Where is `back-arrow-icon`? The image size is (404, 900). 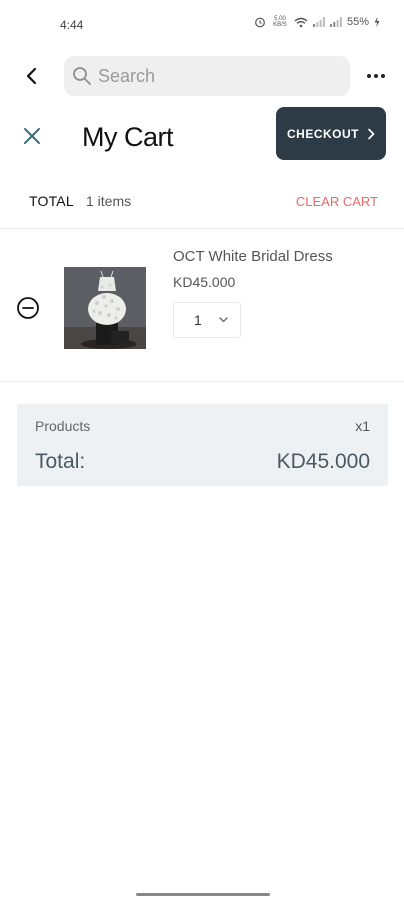
back-arrow-icon is located at coordinates (31, 76).